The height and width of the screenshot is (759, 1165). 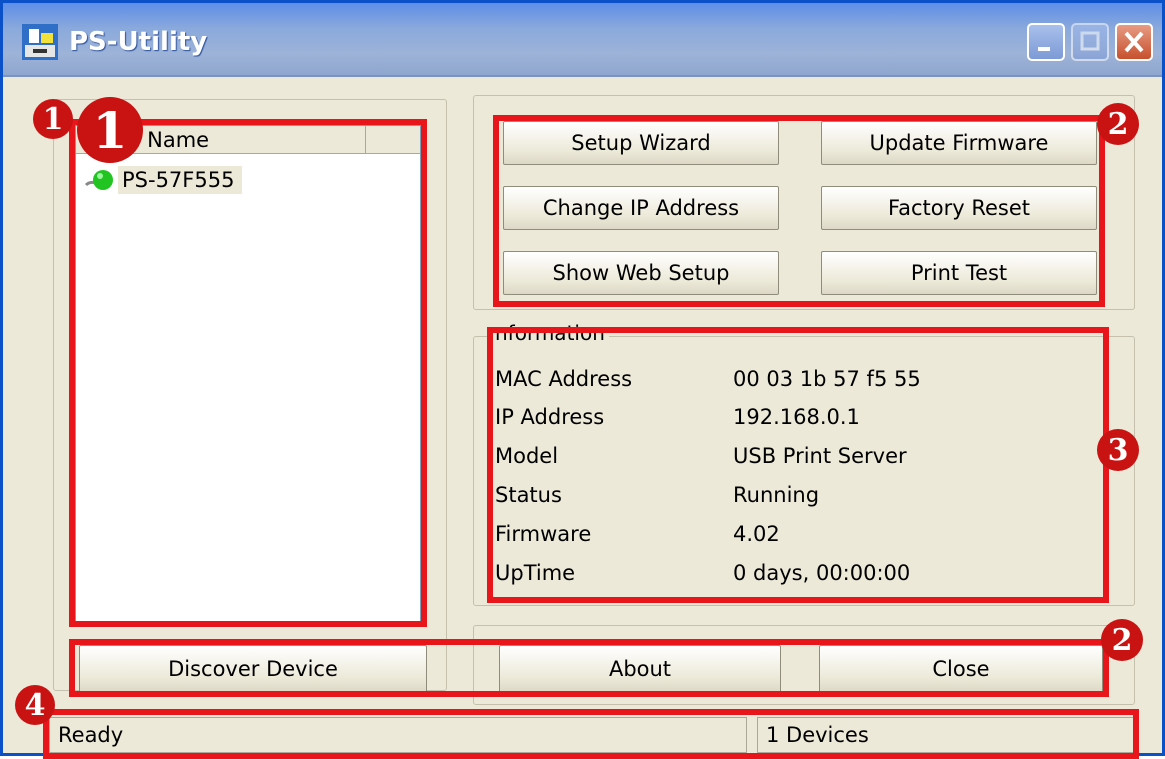 What do you see at coordinates (53, 119) in the screenshot?
I see `annotation-badge-1-small: 1` at bounding box center [53, 119].